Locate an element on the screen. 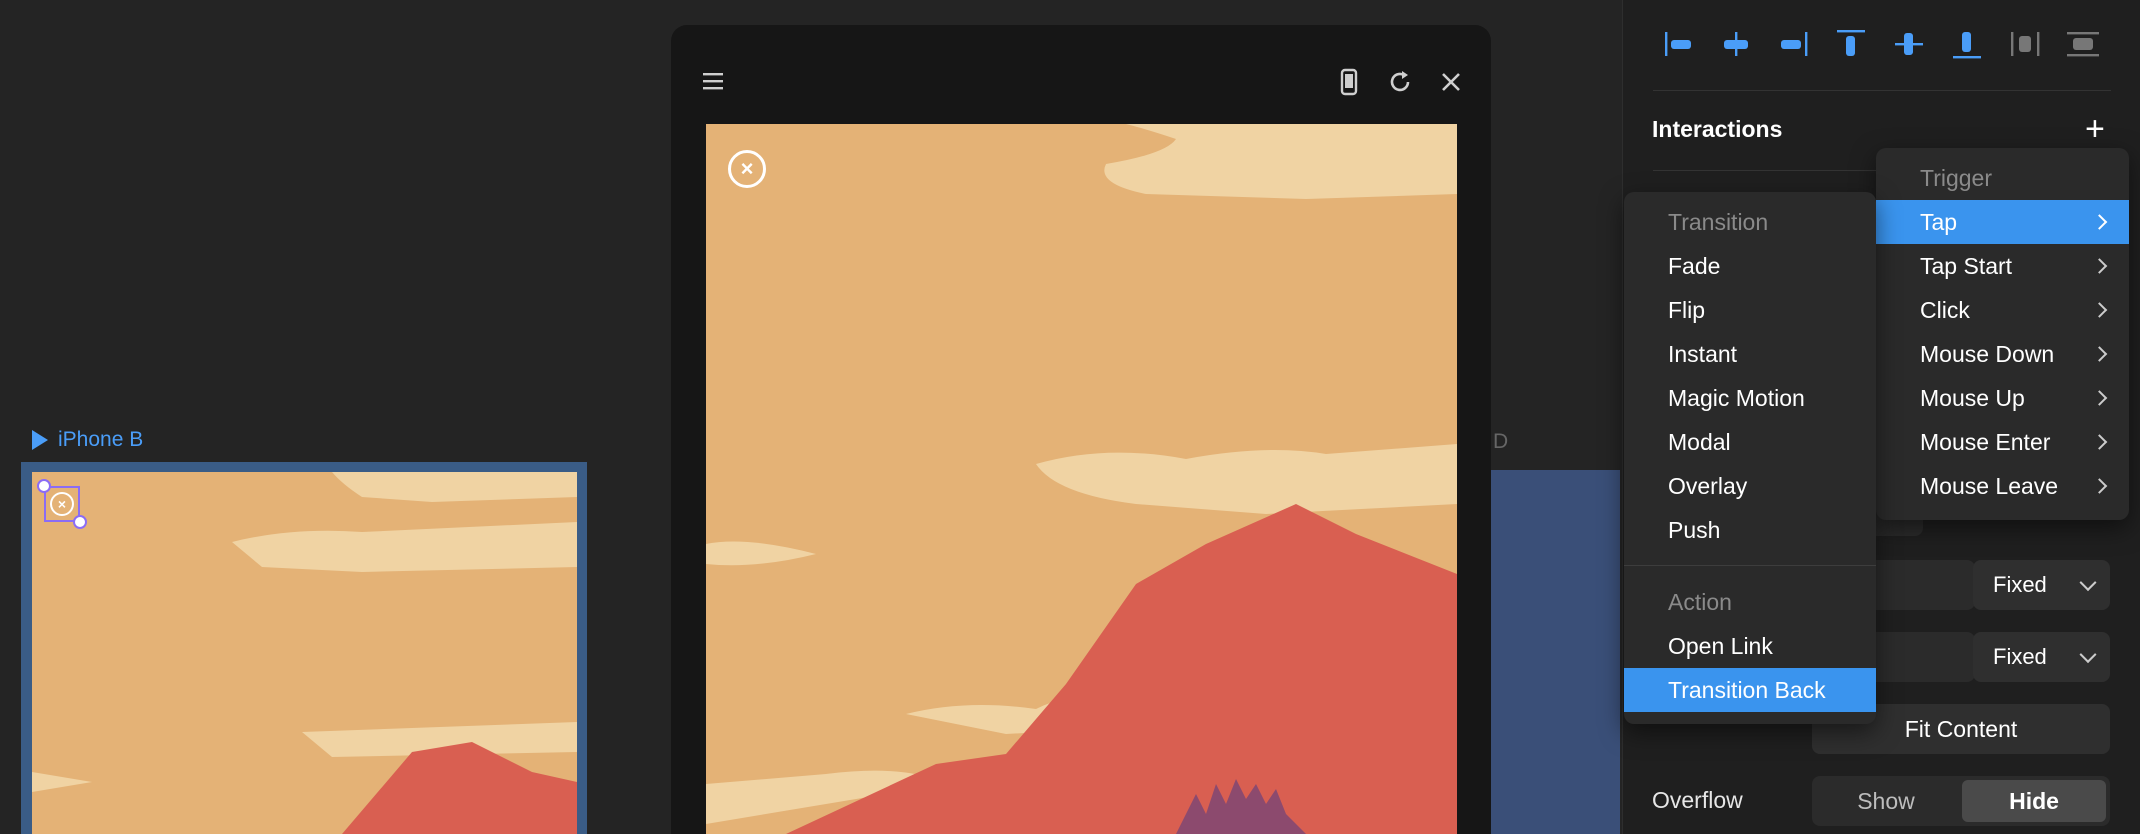  align-left-icon is located at coordinates (1679, 44).